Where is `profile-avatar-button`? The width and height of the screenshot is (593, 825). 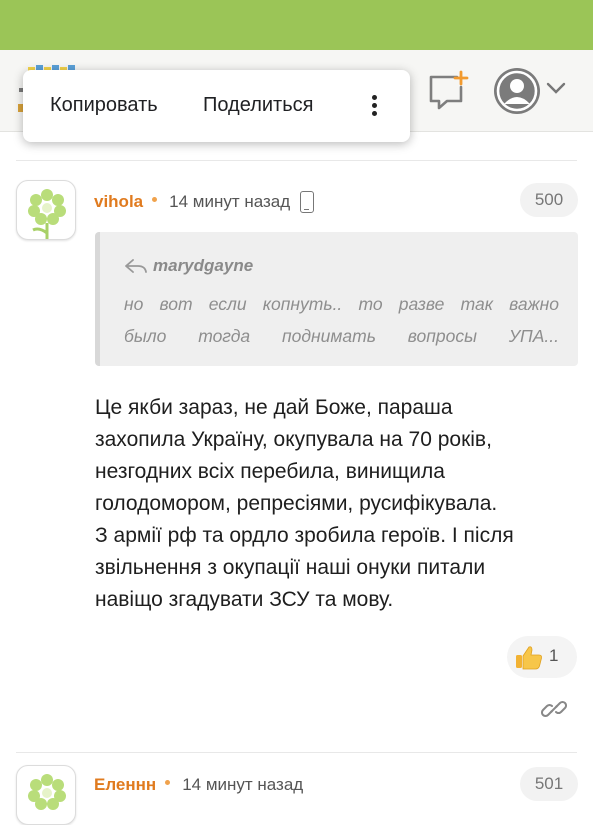 profile-avatar-button is located at coordinates (517, 91).